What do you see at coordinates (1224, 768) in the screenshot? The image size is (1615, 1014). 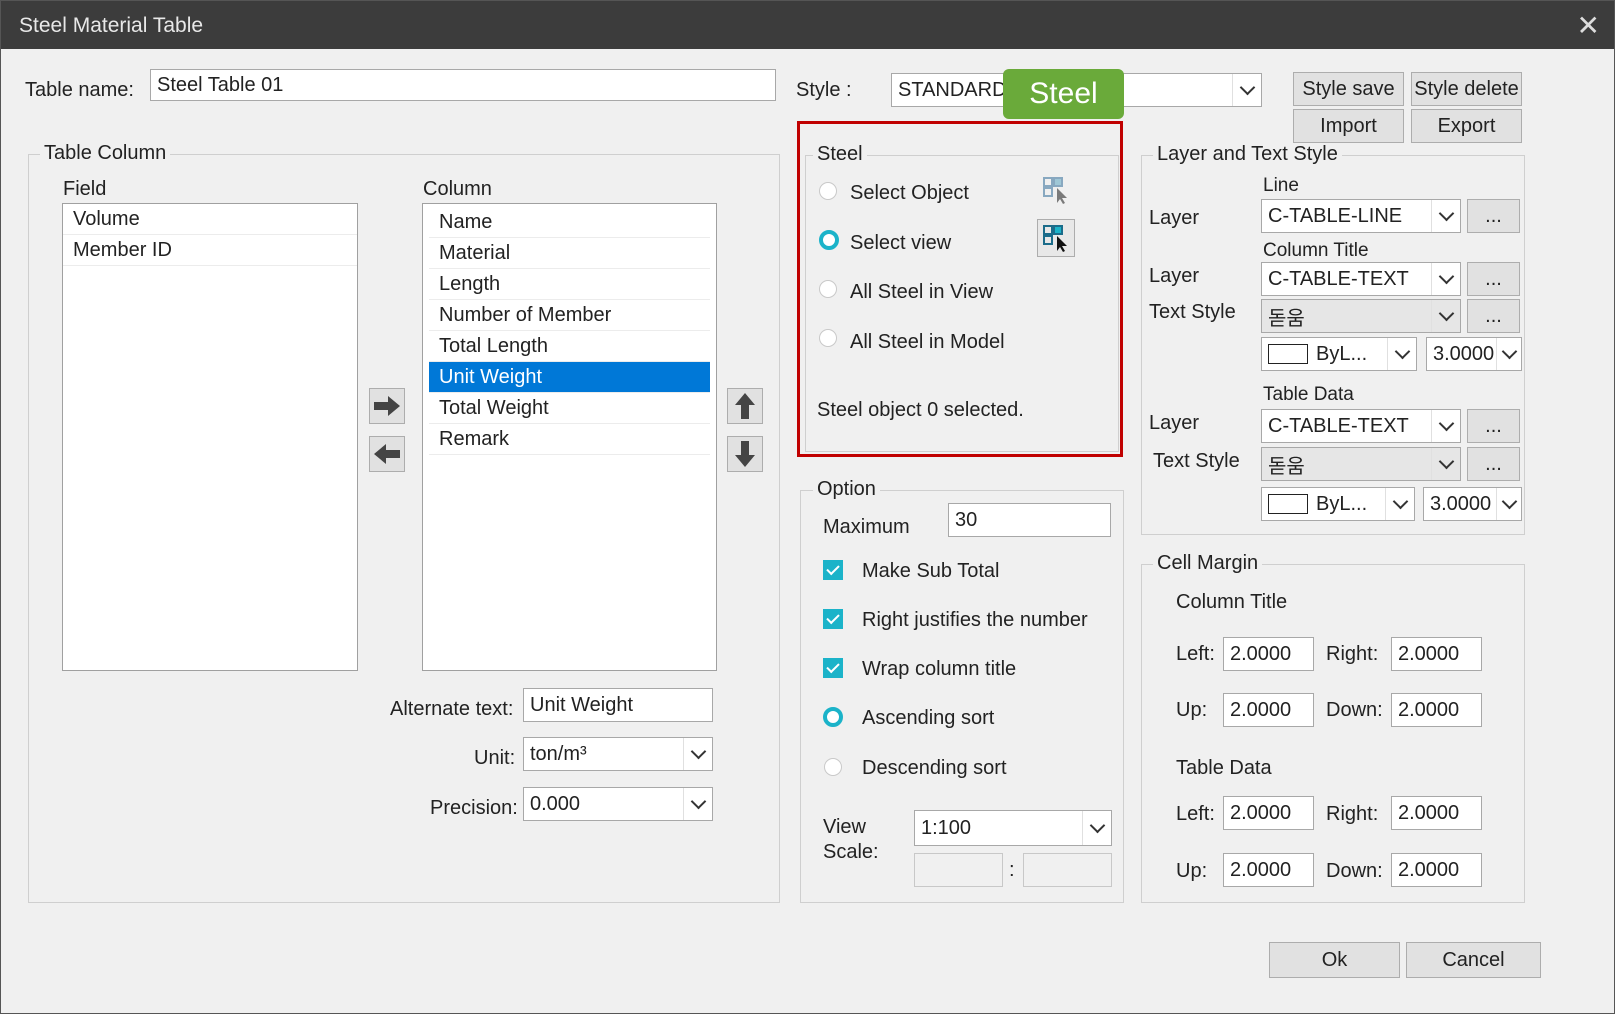 I see `cell-margin-table-data-header: Table Data` at bounding box center [1224, 768].